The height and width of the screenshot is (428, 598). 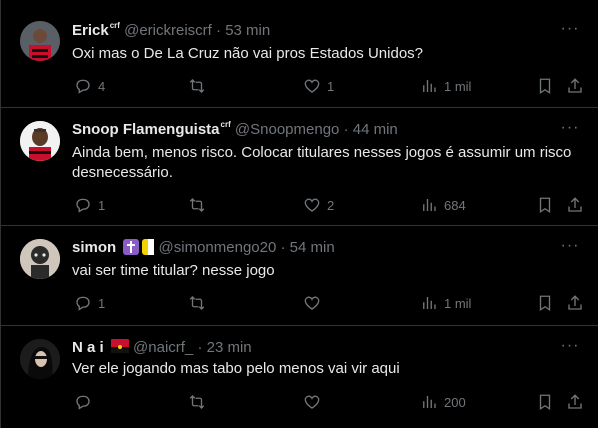 I want to click on timestamp: 23 min, so click(x=229, y=347).